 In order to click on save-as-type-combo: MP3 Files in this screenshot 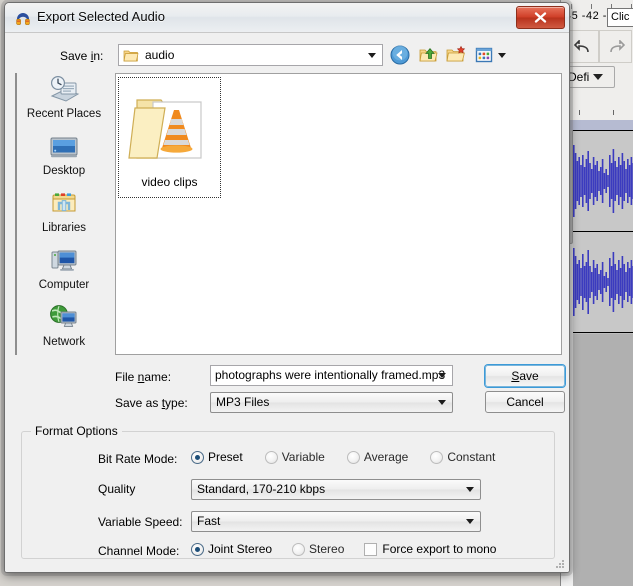, I will do `click(331, 402)`.